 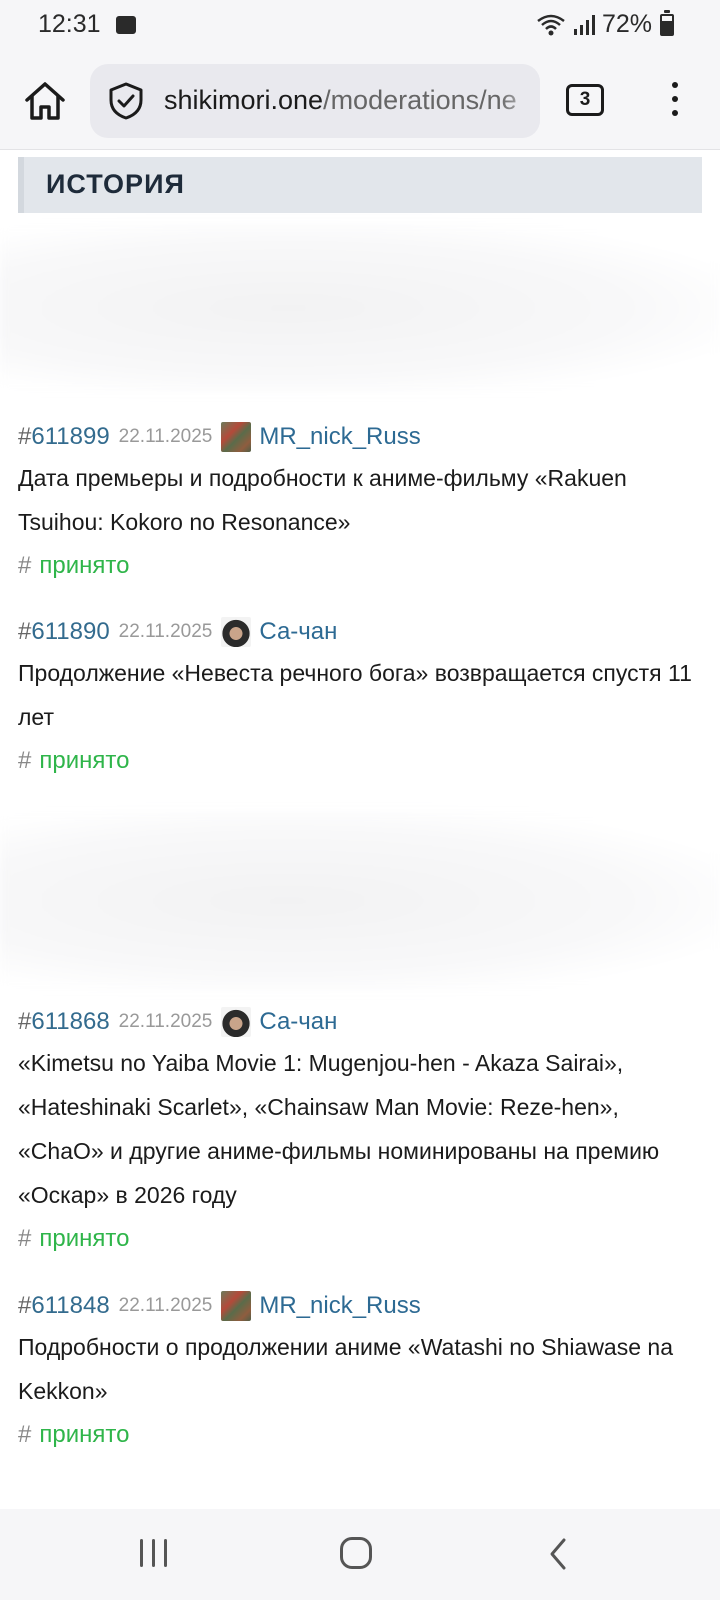 I want to click on section-header: ИСТОРИЯ, so click(x=360, y=185).